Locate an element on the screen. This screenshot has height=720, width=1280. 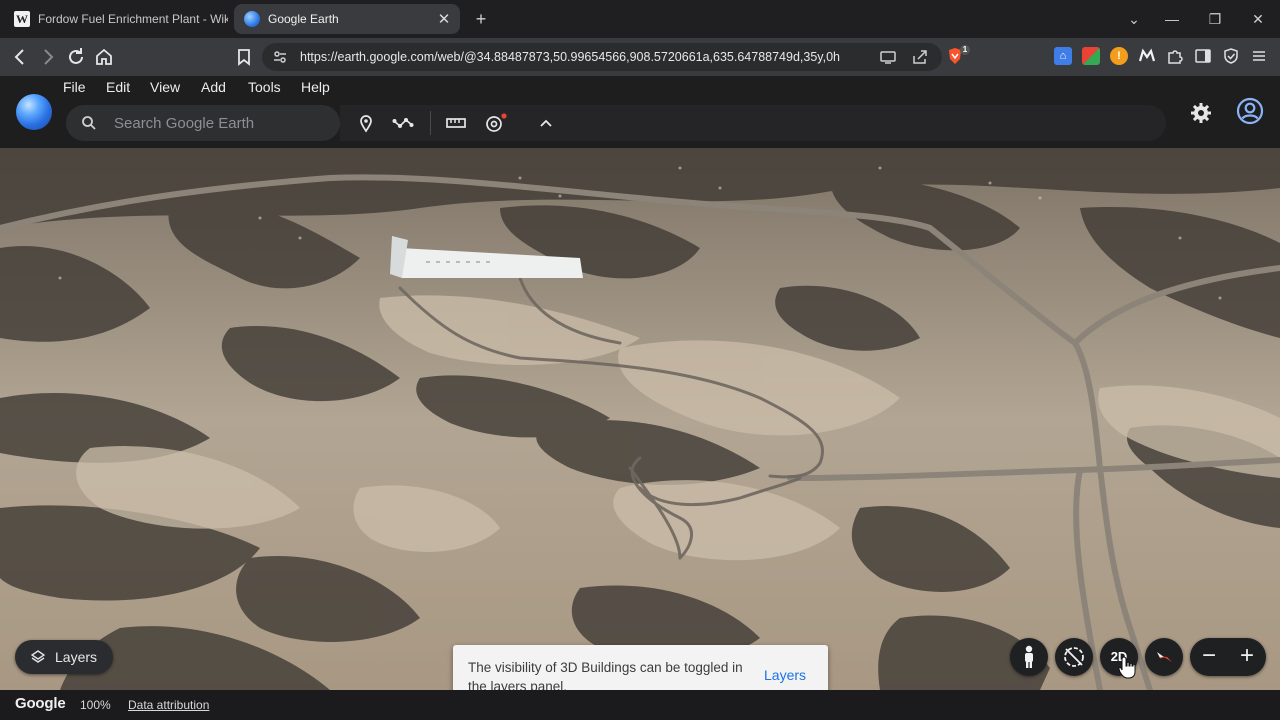
compass-button is located at coordinates (1164, 657).